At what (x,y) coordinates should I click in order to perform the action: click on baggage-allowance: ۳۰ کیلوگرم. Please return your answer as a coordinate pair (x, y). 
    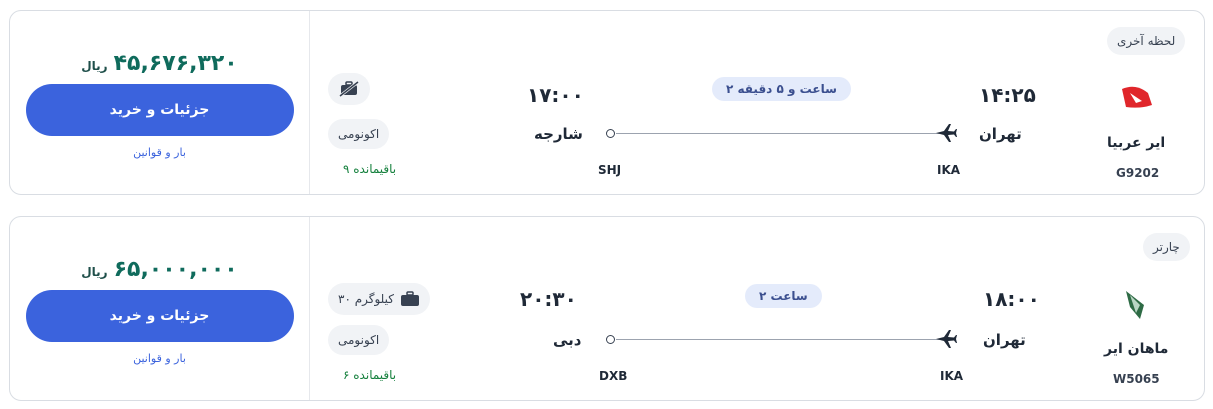
    Looking at the image, I should click on (366, 299).